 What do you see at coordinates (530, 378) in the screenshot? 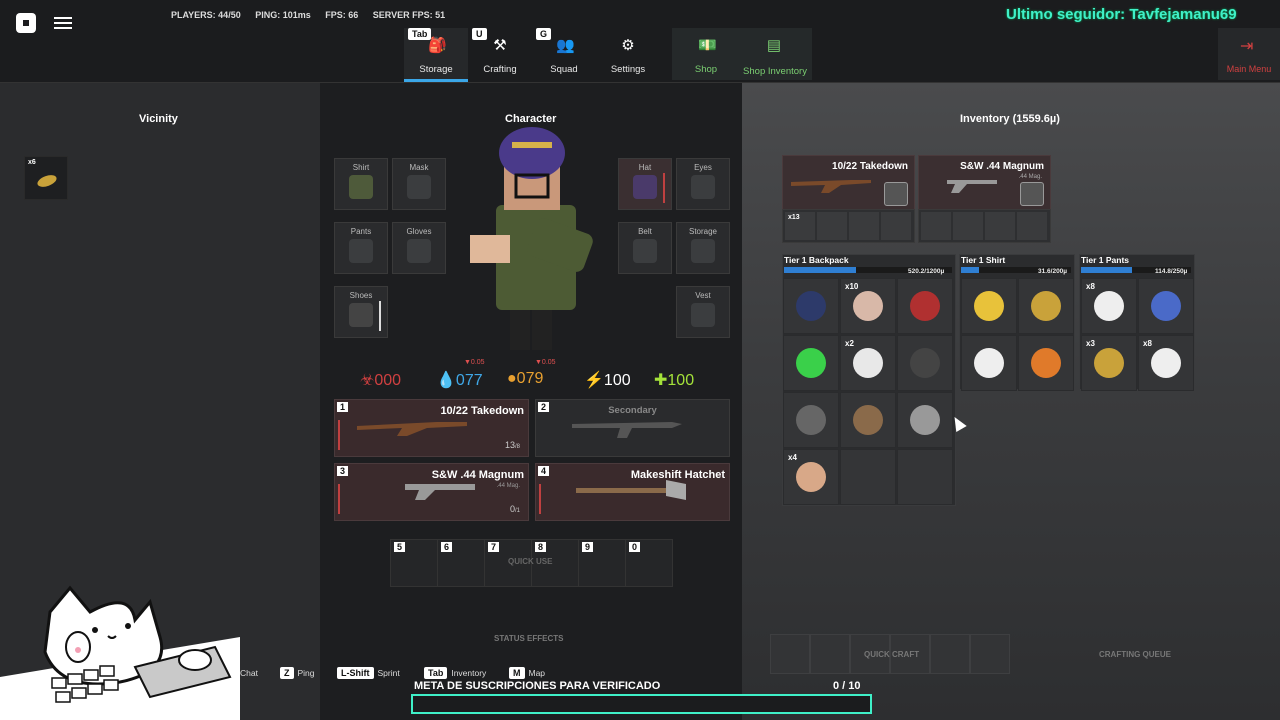
I see `food-value: 079` at bounding box center [530, 378].